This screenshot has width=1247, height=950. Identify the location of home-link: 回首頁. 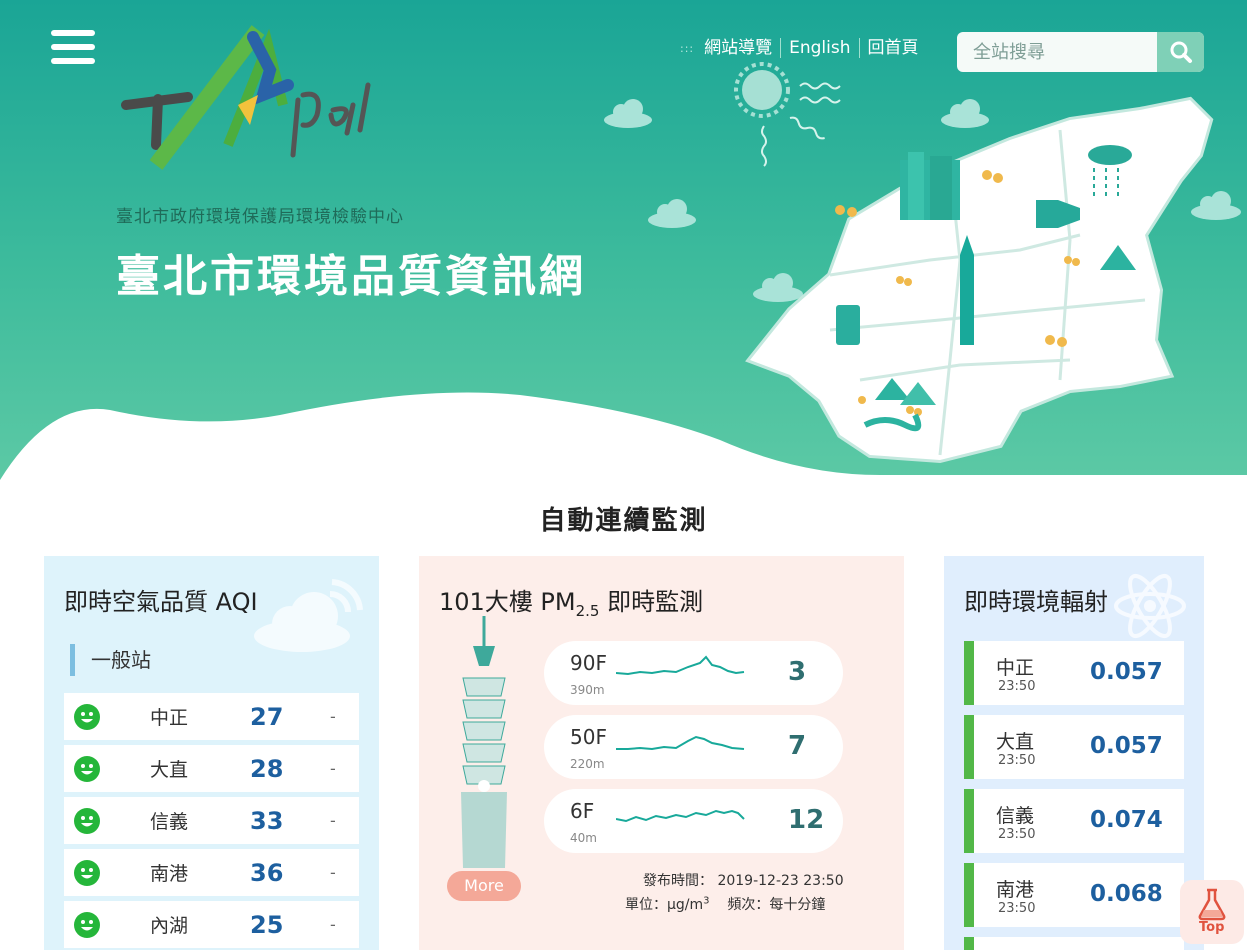
(892, 48).